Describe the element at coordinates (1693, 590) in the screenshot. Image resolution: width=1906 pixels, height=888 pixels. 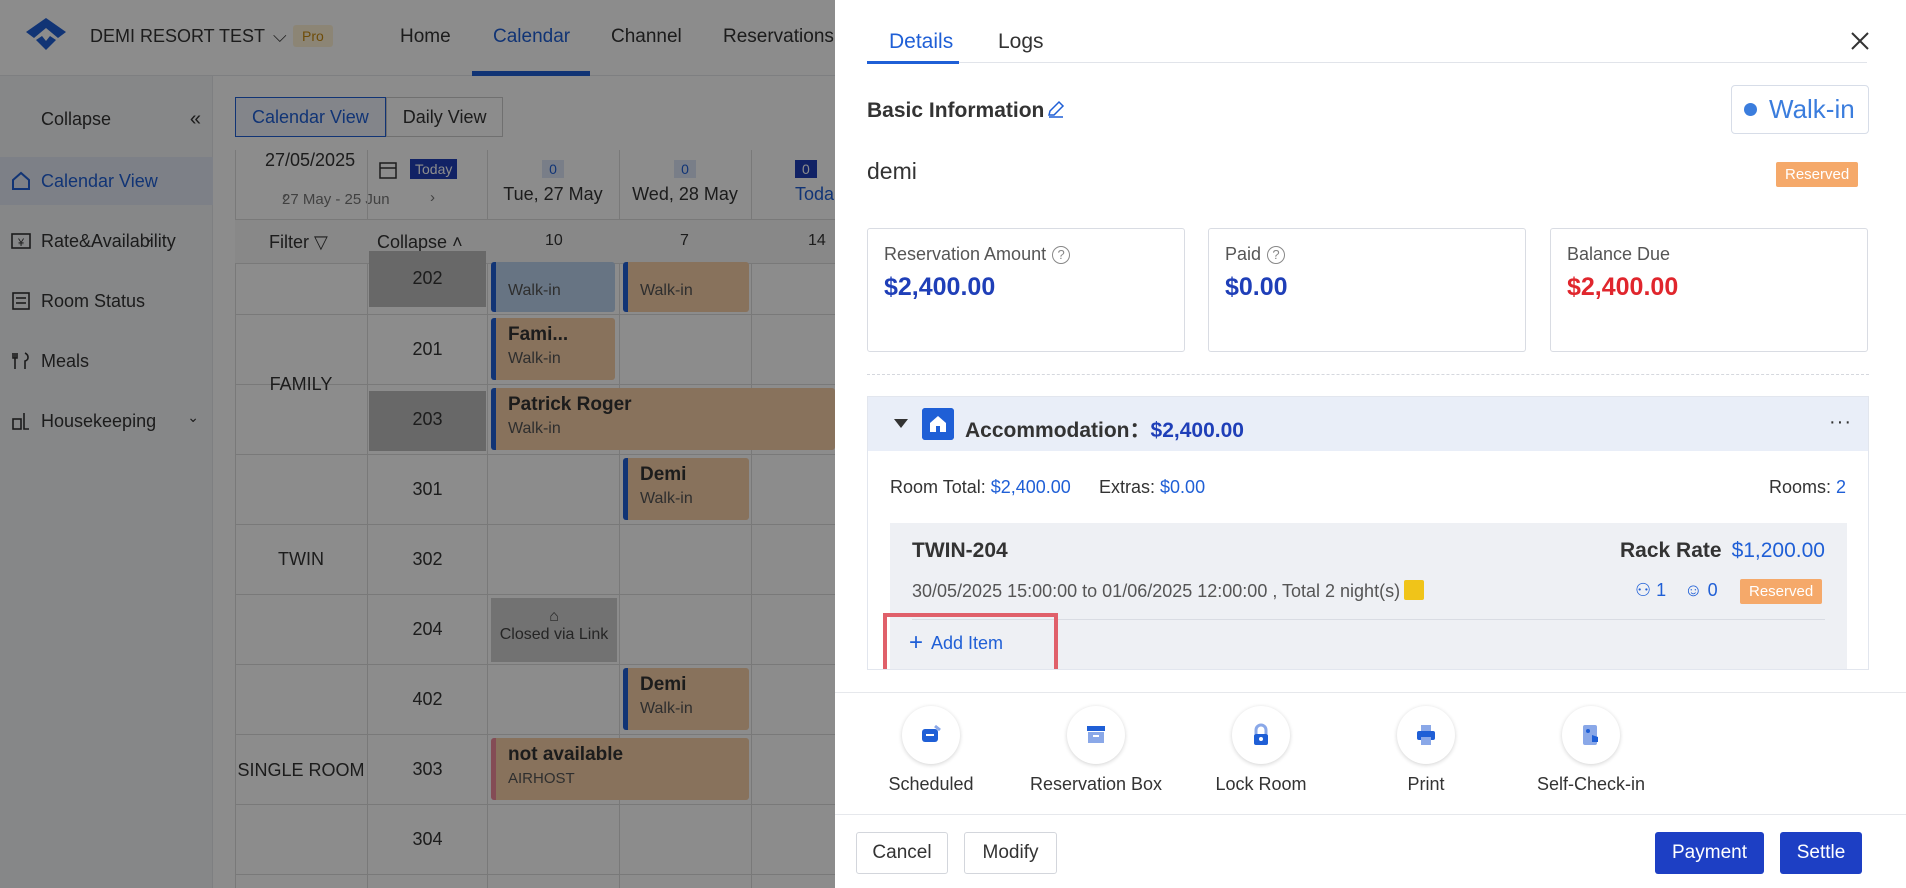
I see `child-icon: ☺` at that location.